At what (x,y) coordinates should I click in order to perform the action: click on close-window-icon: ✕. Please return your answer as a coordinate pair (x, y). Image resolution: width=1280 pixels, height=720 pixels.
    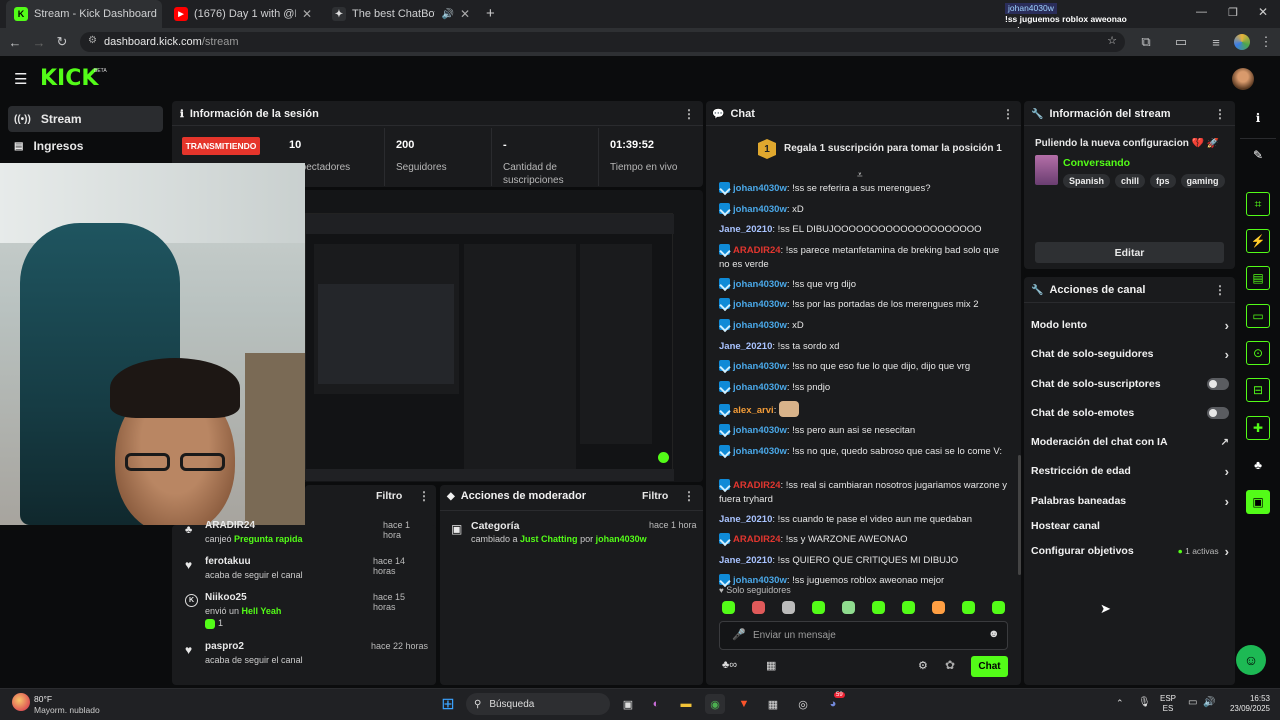
    Looking at the image, I should click on (1263, 12).